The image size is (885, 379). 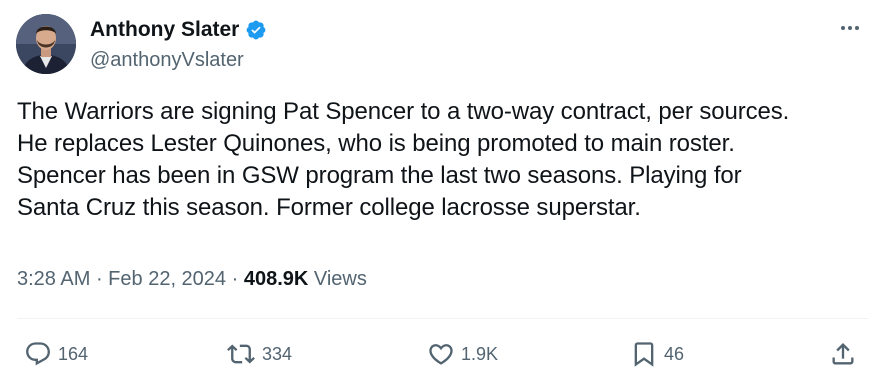 I want to click on author-handle: @anthonyVslater, so click(x=167, y=60).